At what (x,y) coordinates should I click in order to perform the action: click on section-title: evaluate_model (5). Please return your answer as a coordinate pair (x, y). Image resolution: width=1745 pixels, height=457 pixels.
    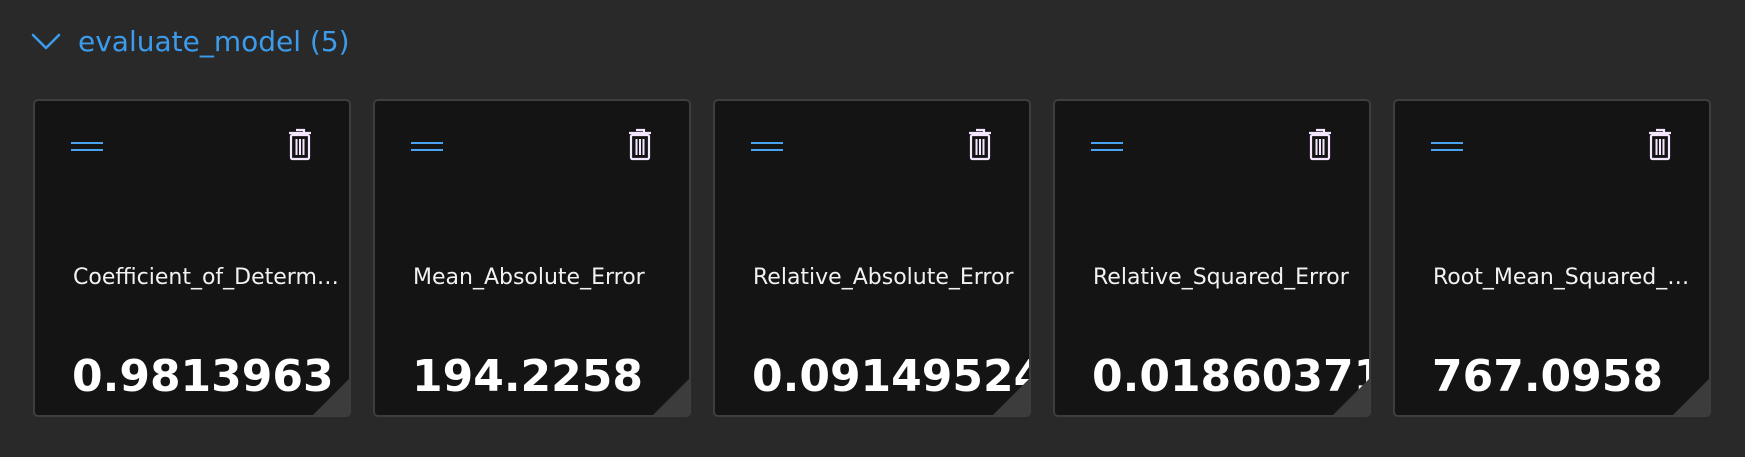
    Looking at the image, I should click on (214, 42).